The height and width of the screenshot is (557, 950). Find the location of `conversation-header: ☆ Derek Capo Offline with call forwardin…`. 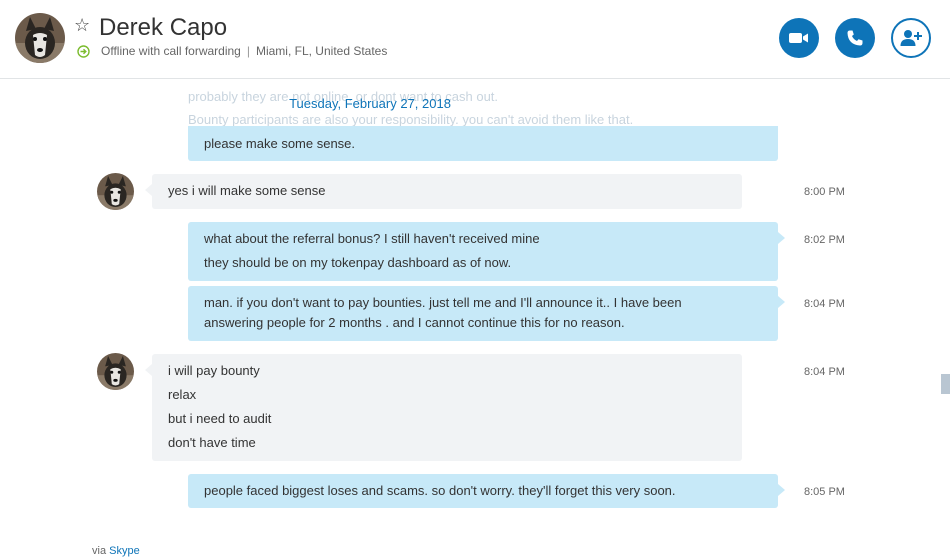

conversation-header: ☆ Derek Capo Offline with call forwardin… is located at coordinates (475, 39).